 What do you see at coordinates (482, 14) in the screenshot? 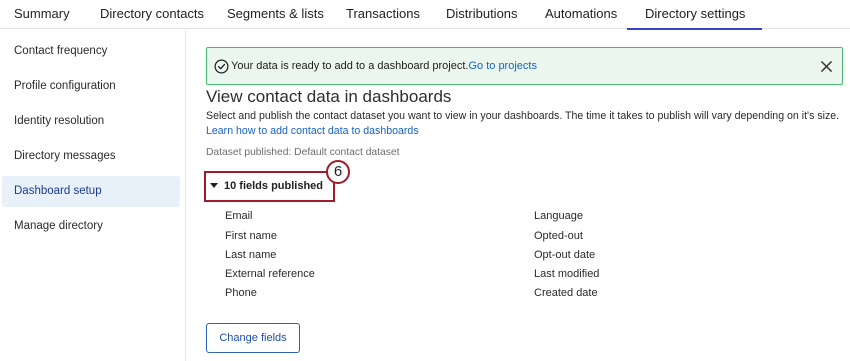
I see `tab-distributions: Distributions` at bounding box center [482, 14].